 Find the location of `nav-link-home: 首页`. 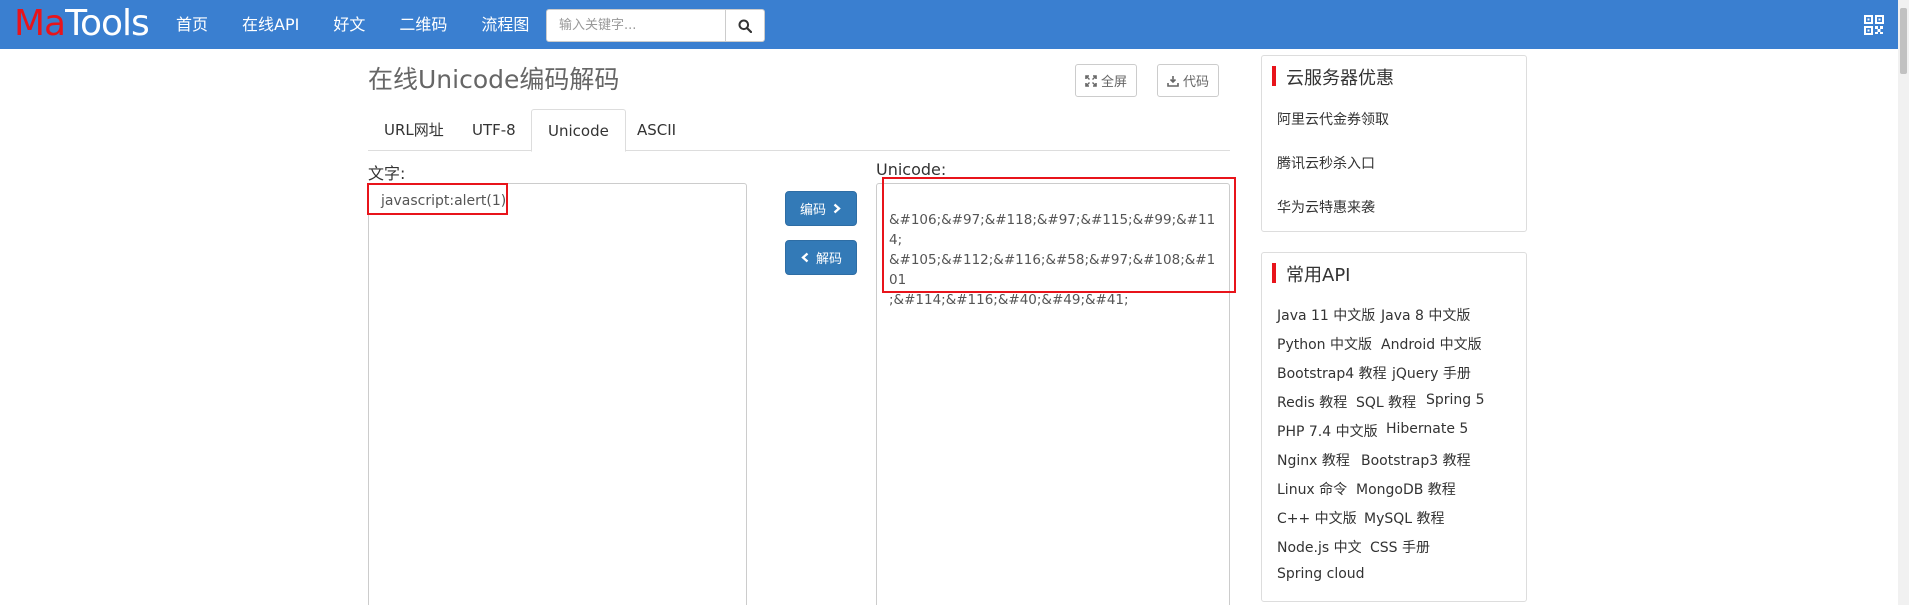

nav-link-home: 首页 is located at coordinates (192, 24).